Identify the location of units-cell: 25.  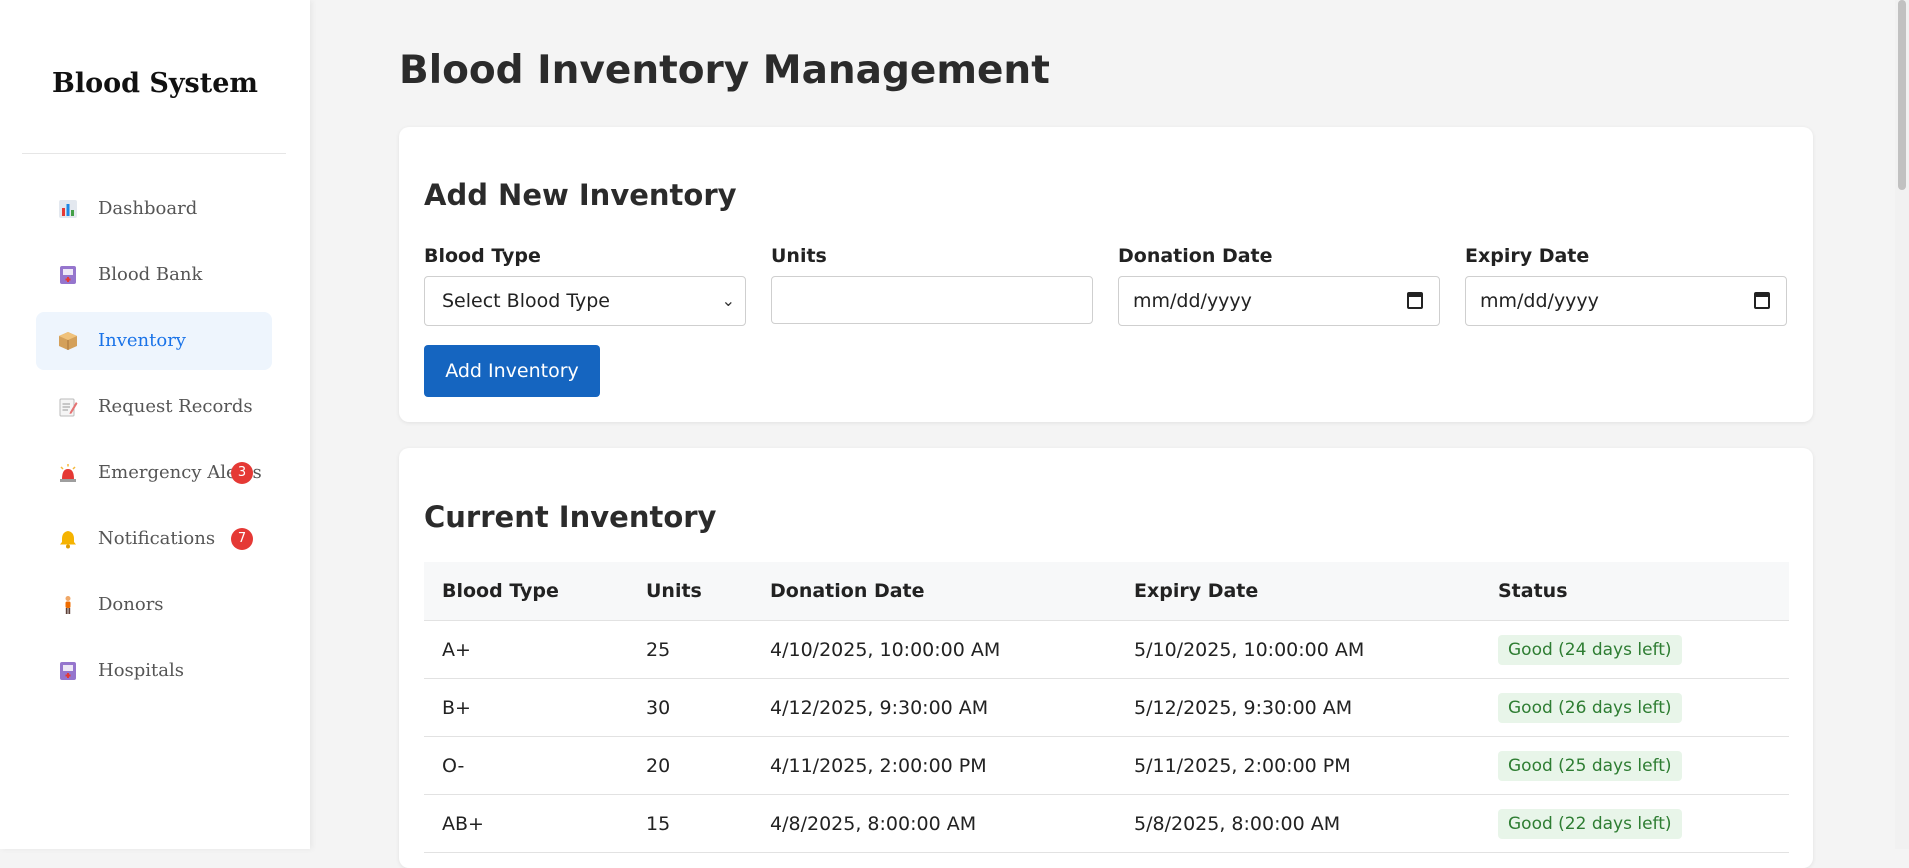
(690, 649).